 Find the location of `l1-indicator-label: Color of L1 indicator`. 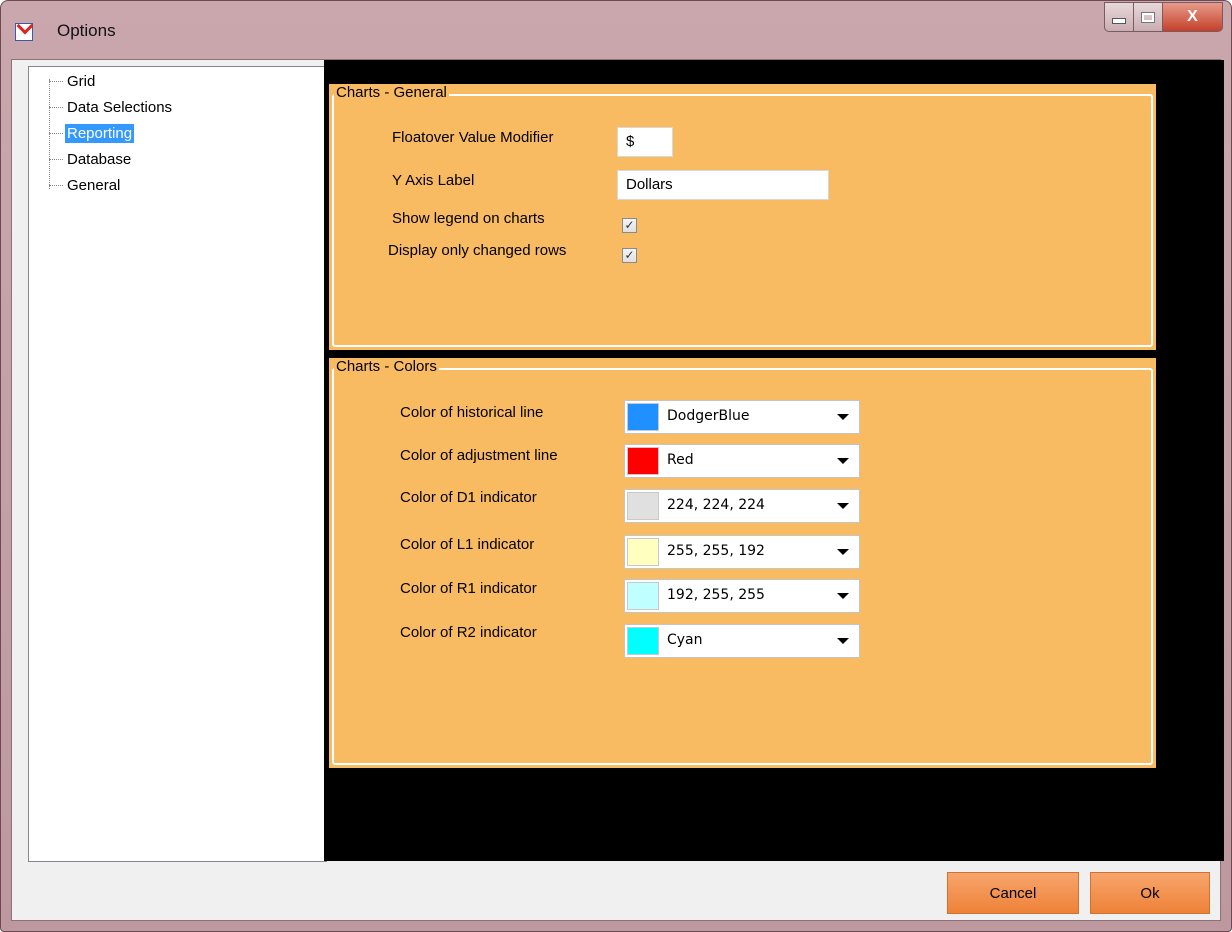

l1-indicator-label: Color of L1 indicator is located at coordinates (467, 544).